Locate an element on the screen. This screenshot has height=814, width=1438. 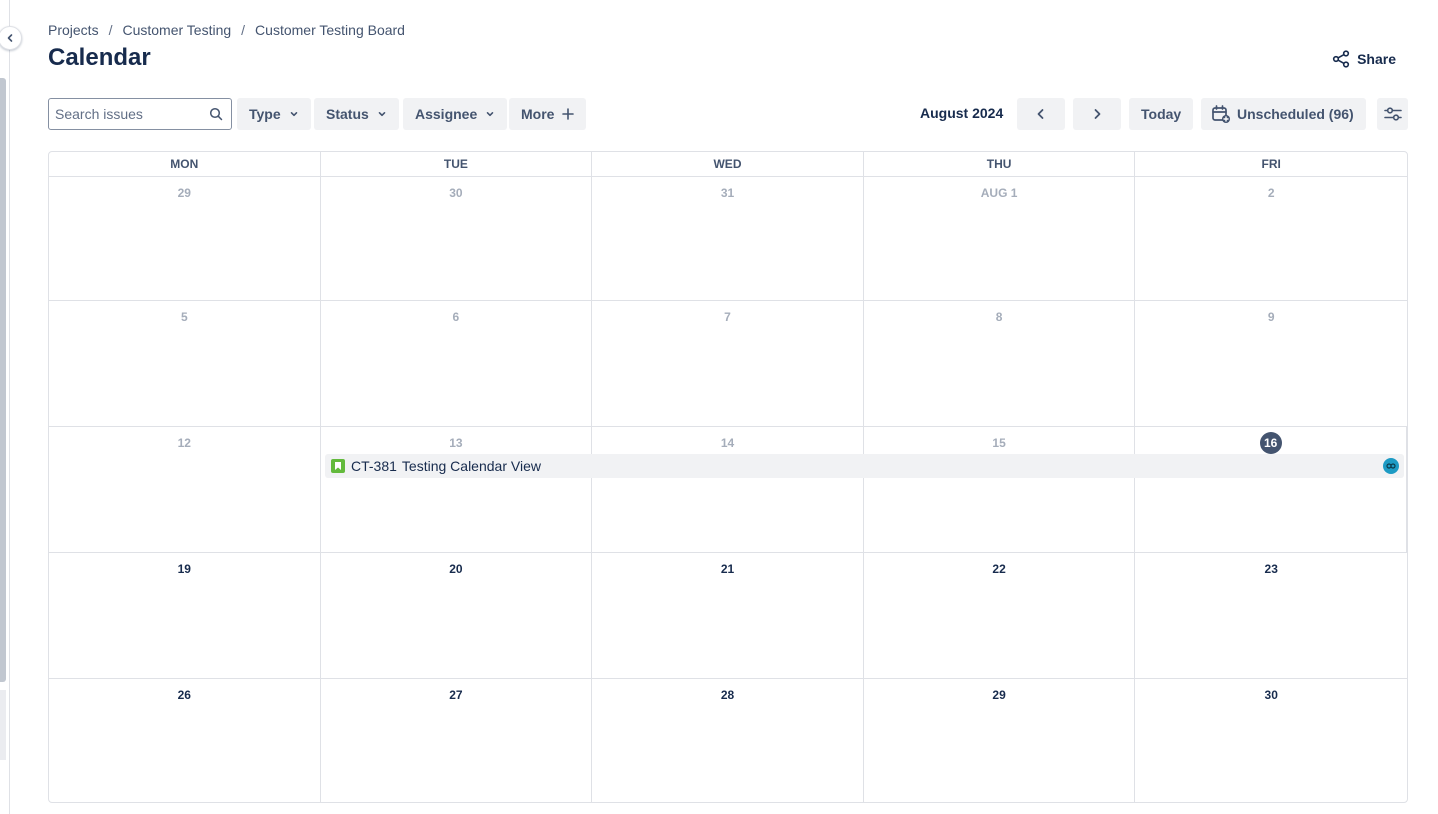
day-cell: 13 is located at coordinates (457, 489).